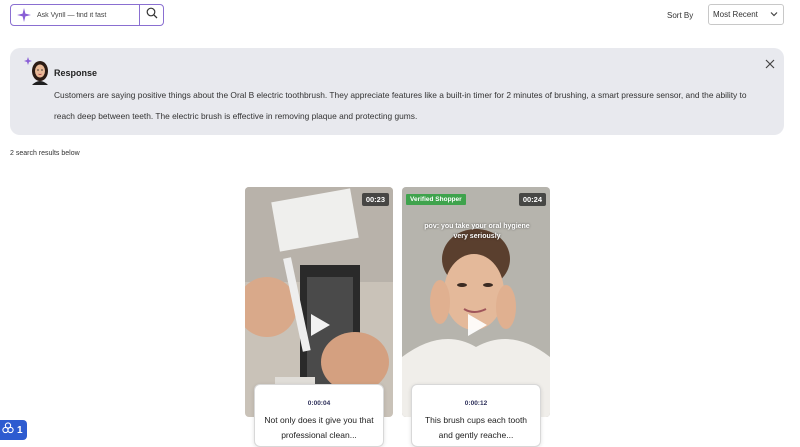 The image size is (800, 447). I want to click on response-title: Response, so click(76, 73).